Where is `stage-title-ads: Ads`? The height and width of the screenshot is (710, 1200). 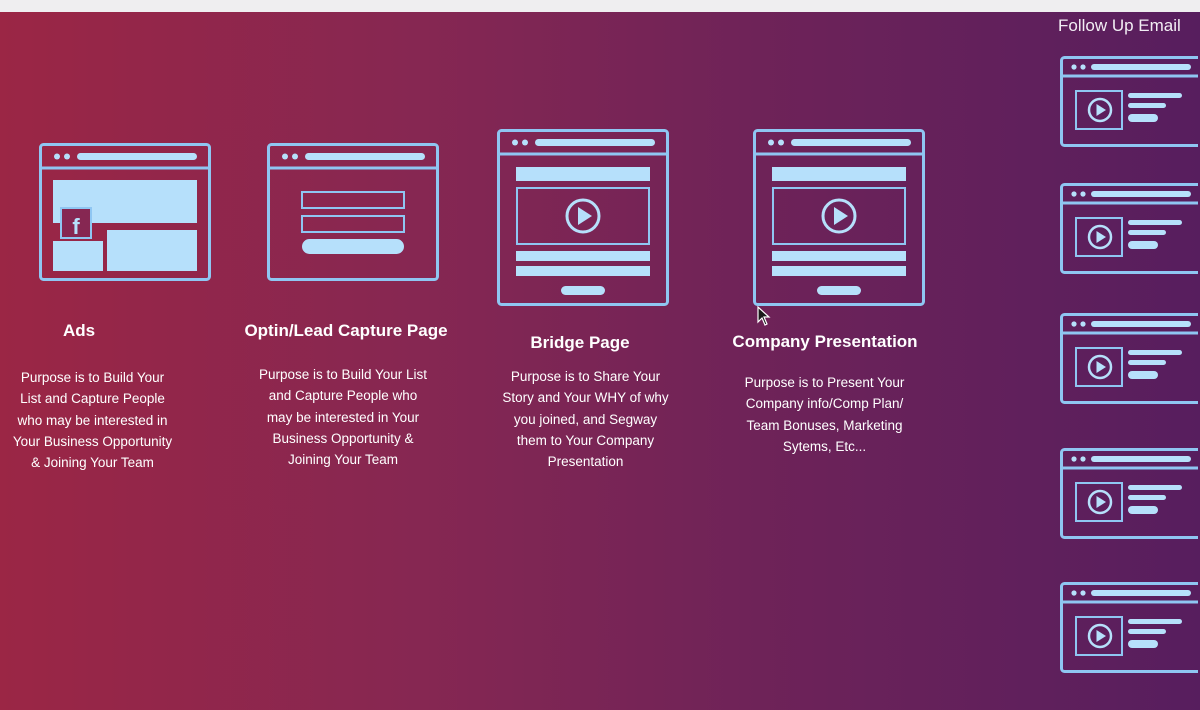
stage-title-ads: Ads is located at coordinates (79, 330).